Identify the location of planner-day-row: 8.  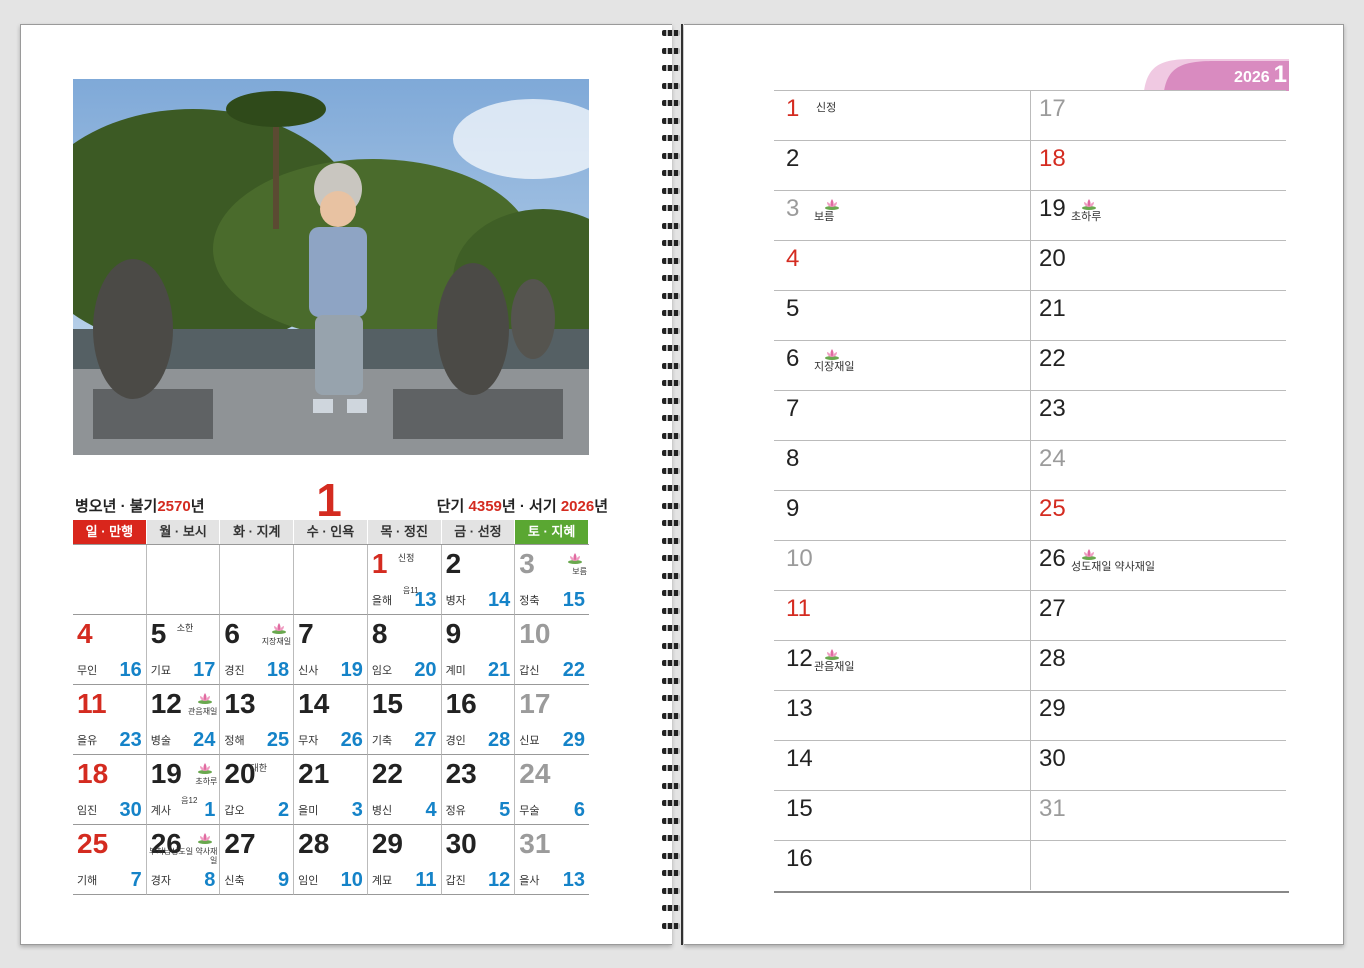
(902, 465).